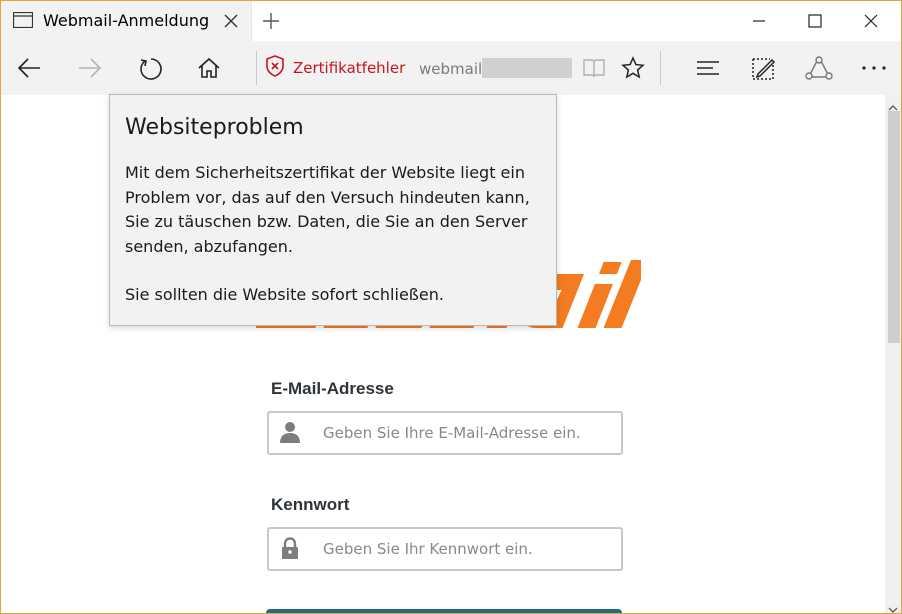 The image size is (902, 614). What do you see at coordinates (290, 434) in the screenshot?
I see `user-icon` at bounding box center [290, 434].